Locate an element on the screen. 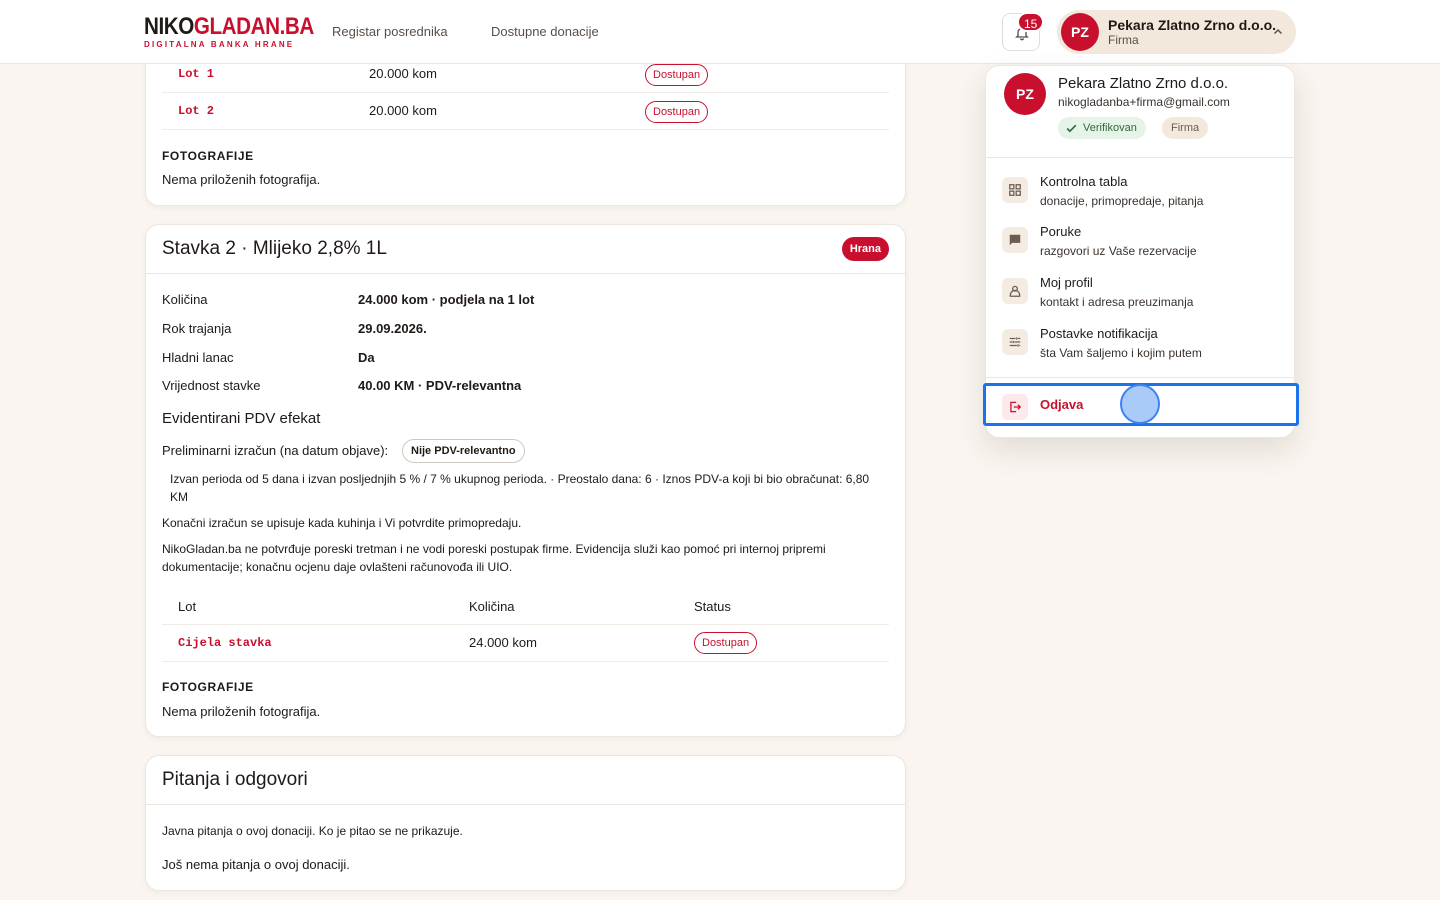 The width and height of the screenshot is (1440, 900). dropdown-user-email: nikogladanba+firma@gmail.com is located at coordinates (1144, 102).